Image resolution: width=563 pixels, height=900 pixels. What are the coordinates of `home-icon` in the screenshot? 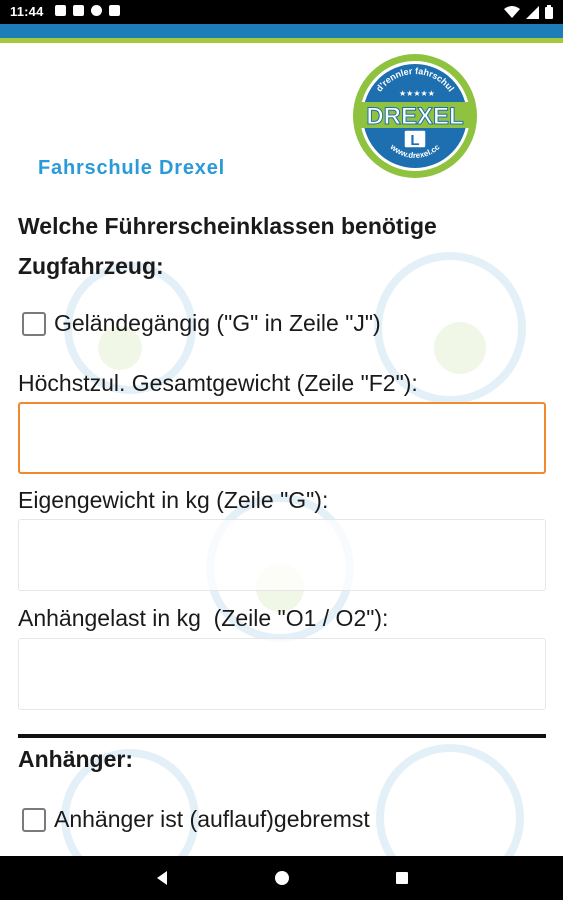 It's located at (281, 878).